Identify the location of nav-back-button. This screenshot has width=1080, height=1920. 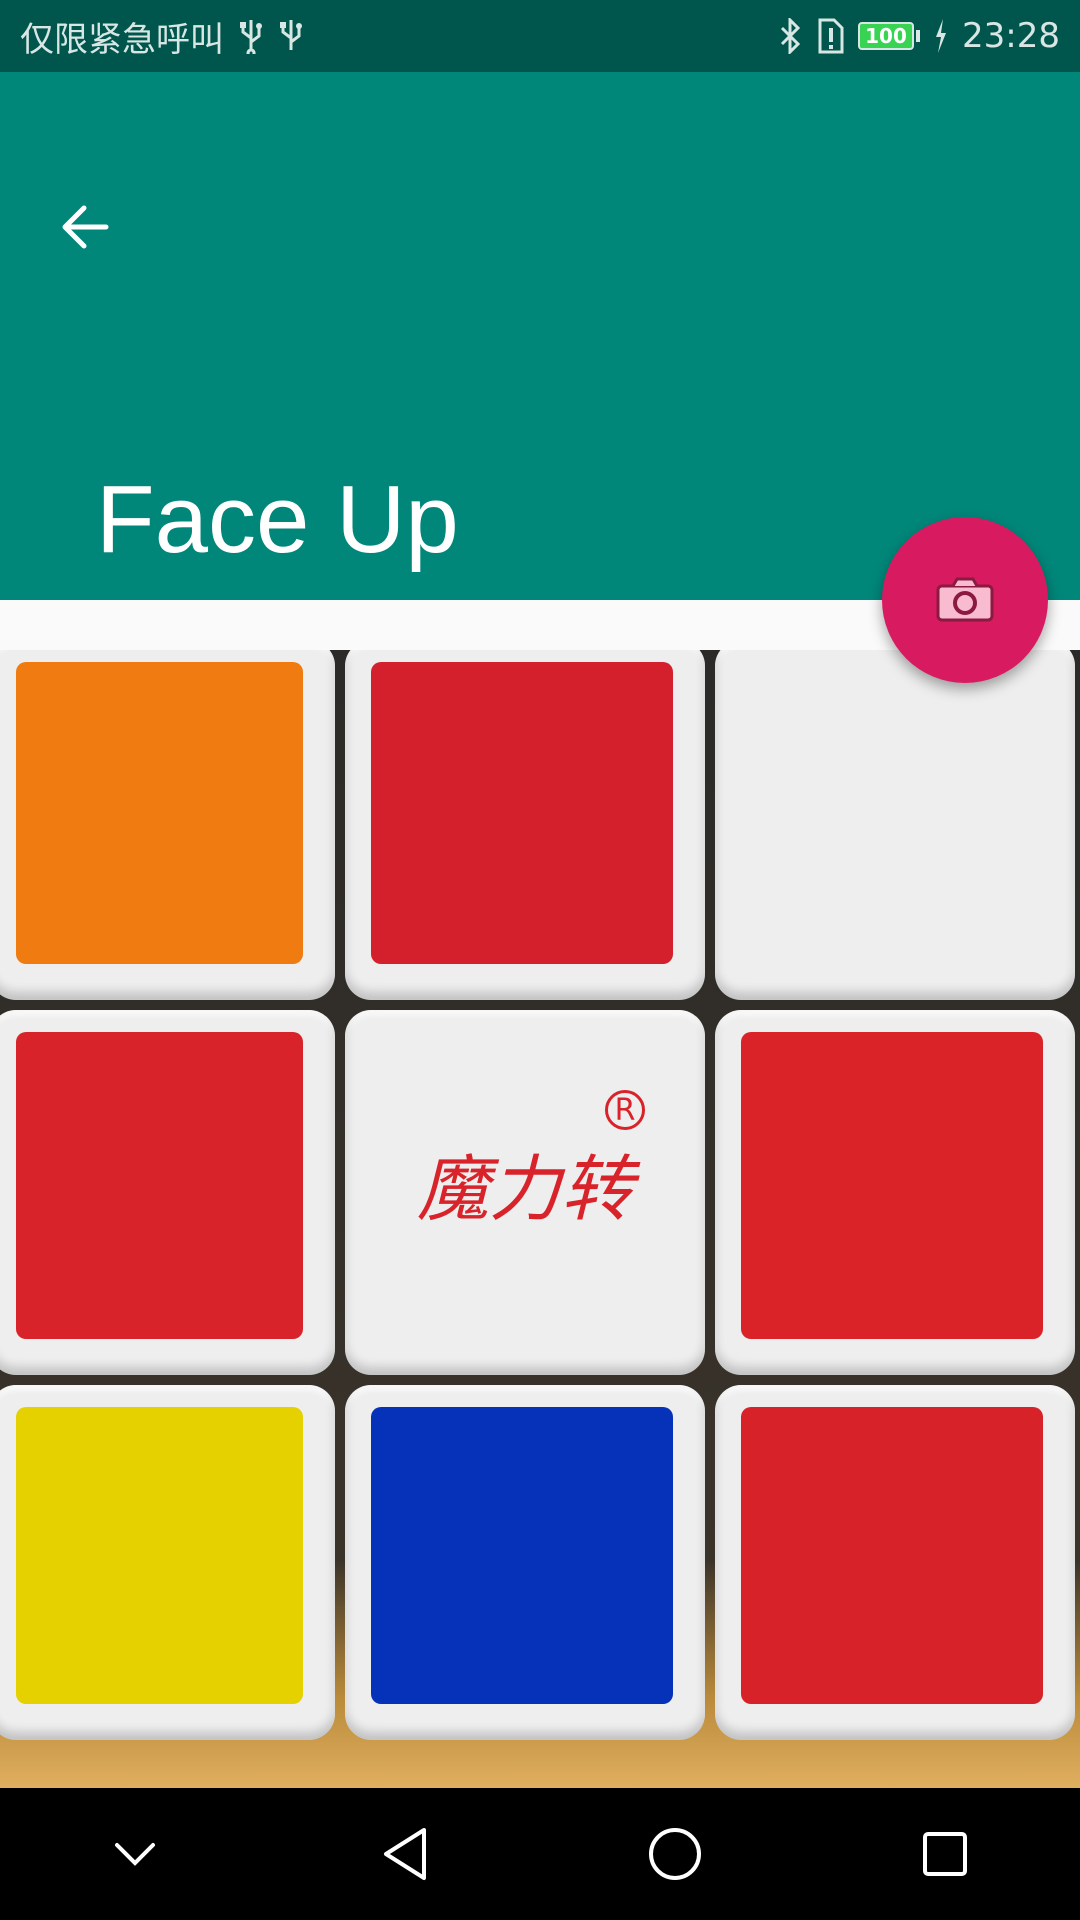
(405, 1854).